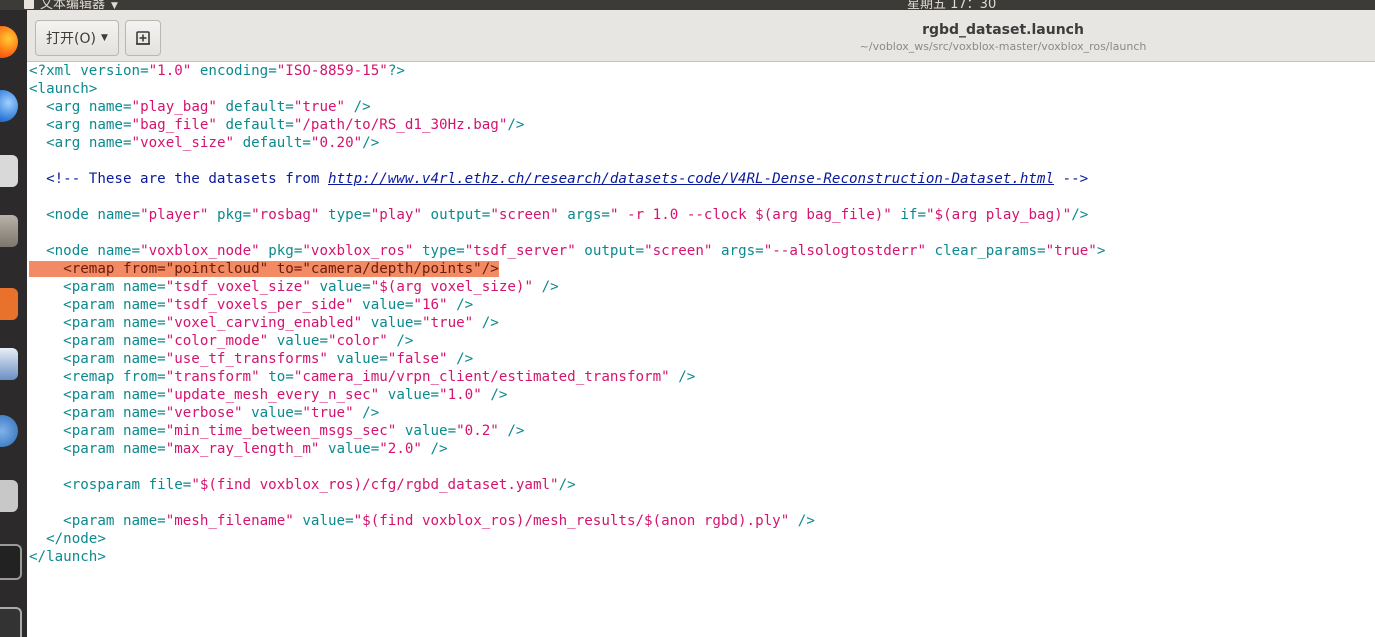  Describe the element at coordinates (567, 107) in the screenshot. I see `code-line: <arg name="play_bag" default="true" />` at that location.